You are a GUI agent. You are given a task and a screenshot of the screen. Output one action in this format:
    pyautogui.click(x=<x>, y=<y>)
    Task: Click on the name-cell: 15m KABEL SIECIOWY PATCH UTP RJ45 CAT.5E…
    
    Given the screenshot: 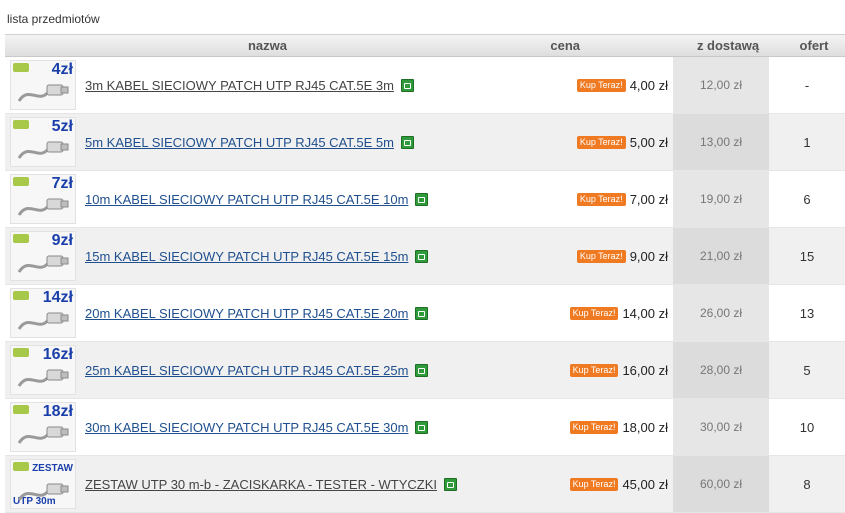 What is the action you would take?
    pyautogui.click(x=307, y=256)
    